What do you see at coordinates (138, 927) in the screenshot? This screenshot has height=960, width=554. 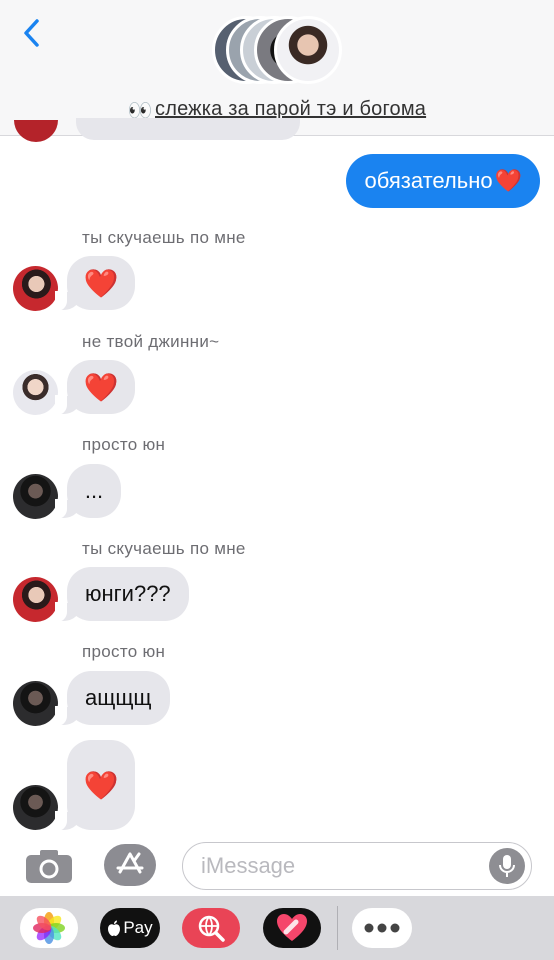 I see `apple-pay-label: Pay` at bounding box center [138, 927].